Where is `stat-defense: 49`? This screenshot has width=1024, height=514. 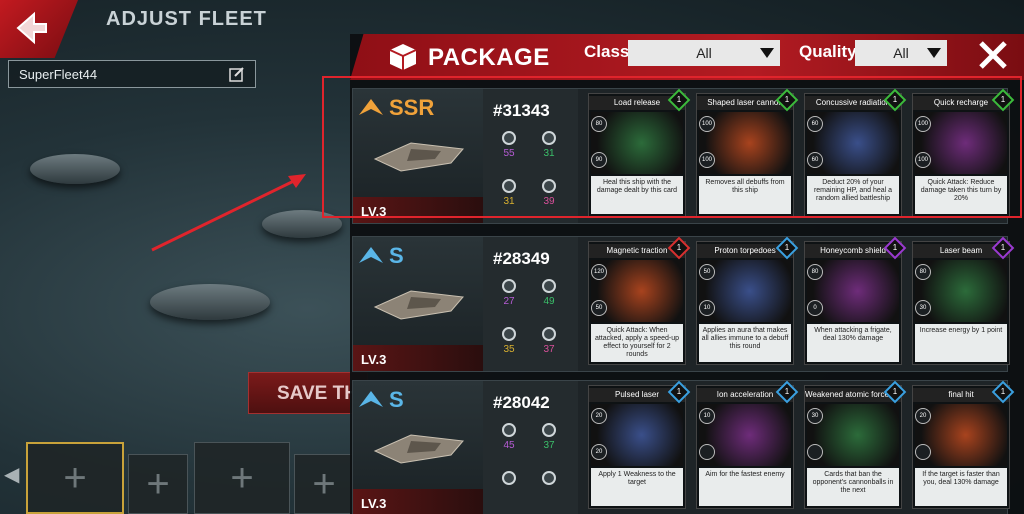 stat-defense: 49 is located at coordinates (549, 293).